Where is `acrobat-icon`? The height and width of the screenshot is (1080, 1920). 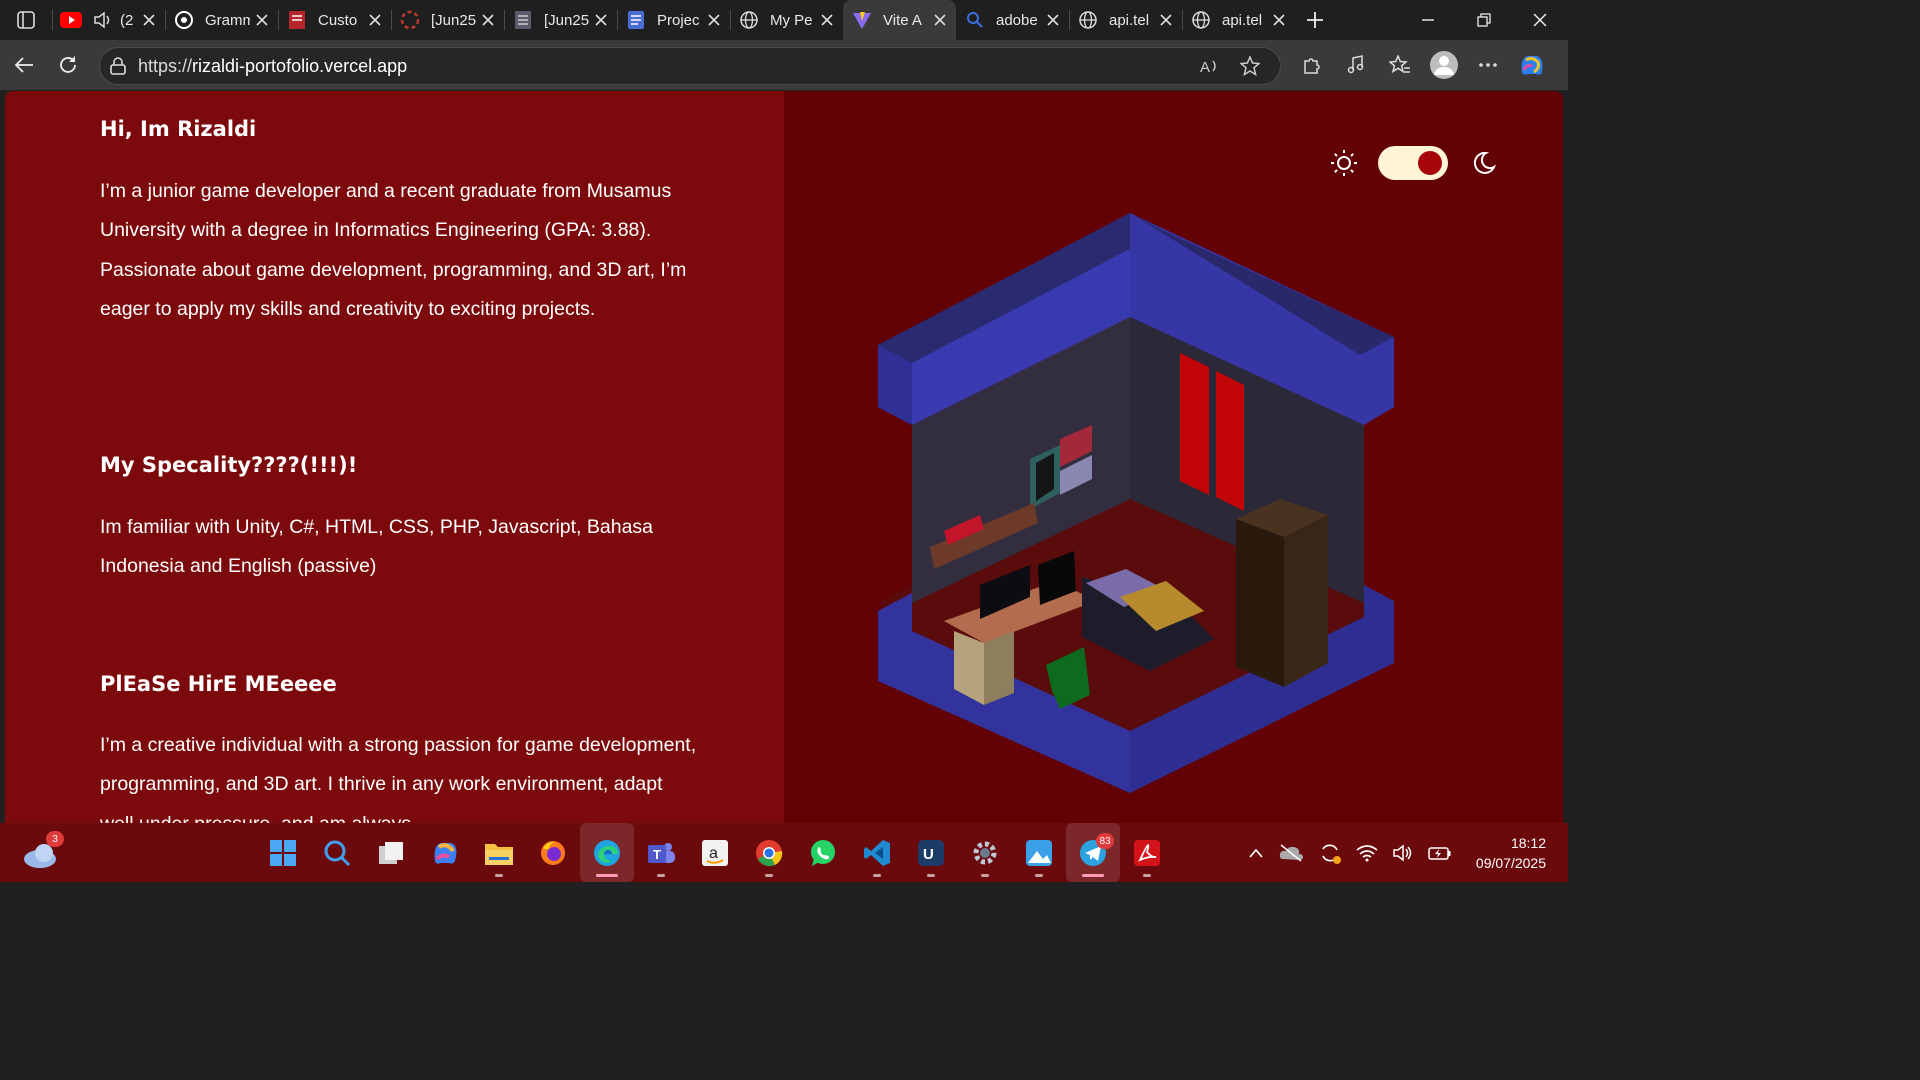 acrobat-icon is located at coordinates (1147, 852).